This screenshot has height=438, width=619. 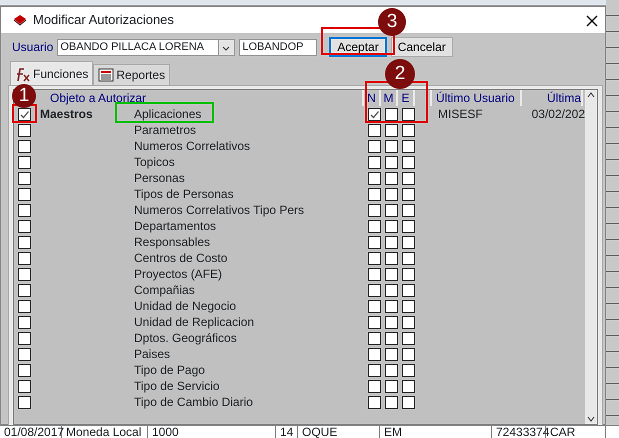 I want to click on object-name: Tipo de Servicio, so click(x=177, y=386).